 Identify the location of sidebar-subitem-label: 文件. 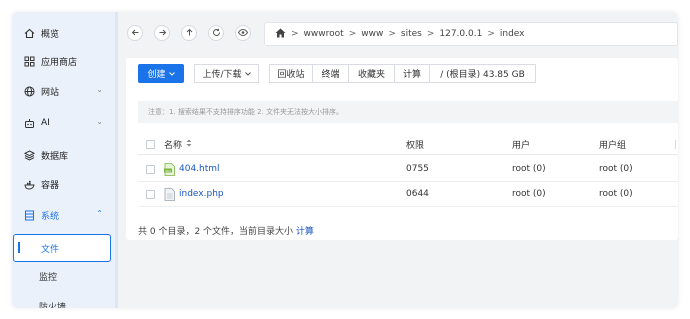
(50, 249).